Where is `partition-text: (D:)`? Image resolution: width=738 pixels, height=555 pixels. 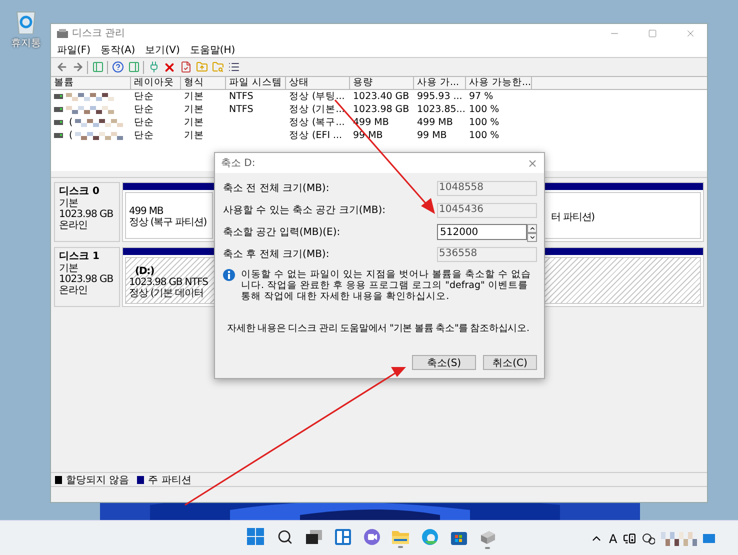
partition-text: (D:) is located at coordinates (144, 271).